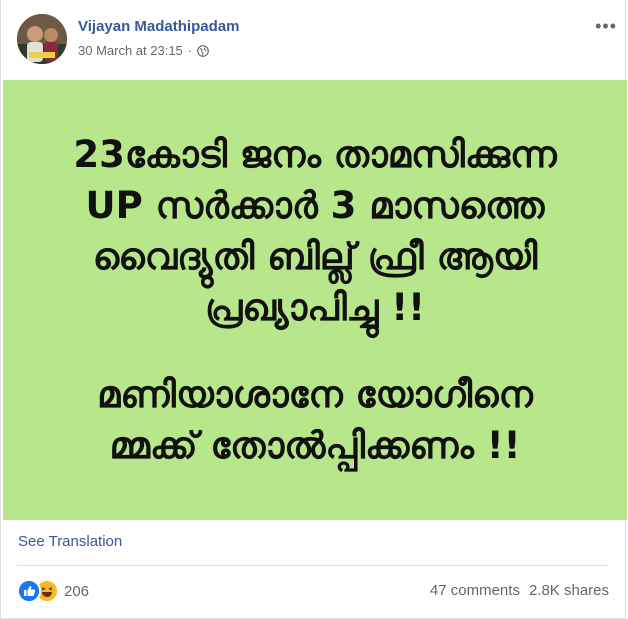 This screenshot has height=619, width=628. What do you see at coordinates (606, 26) in the screenshot?
I see `more-options-icon: •••` at bounding box center [606, 26].